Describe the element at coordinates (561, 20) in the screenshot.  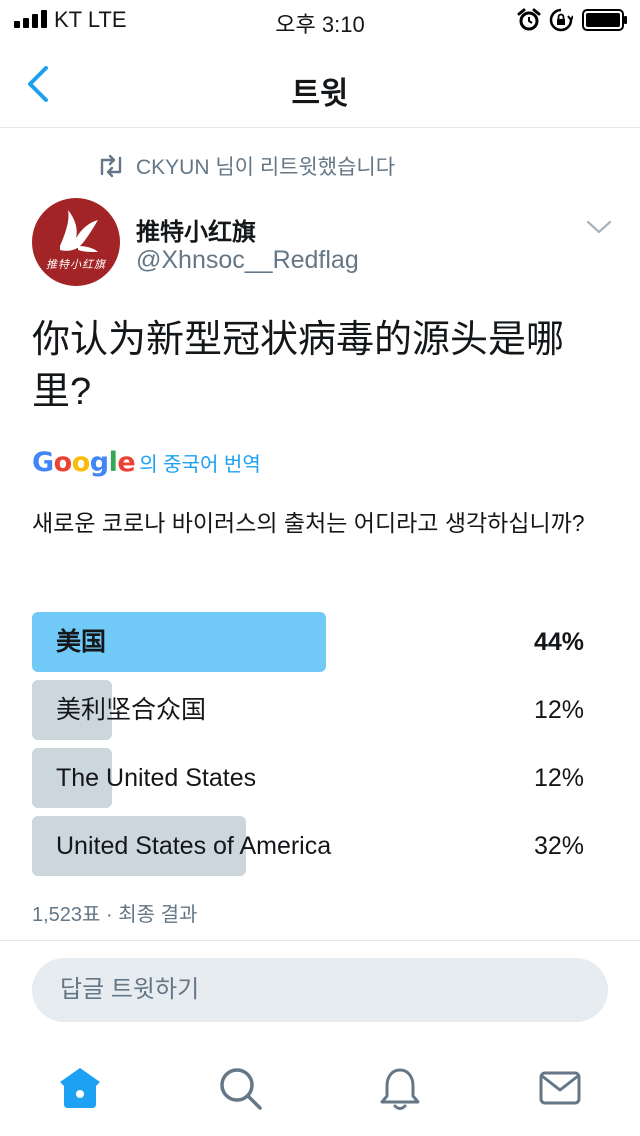
I see `lock-rotation-icon` at that location.